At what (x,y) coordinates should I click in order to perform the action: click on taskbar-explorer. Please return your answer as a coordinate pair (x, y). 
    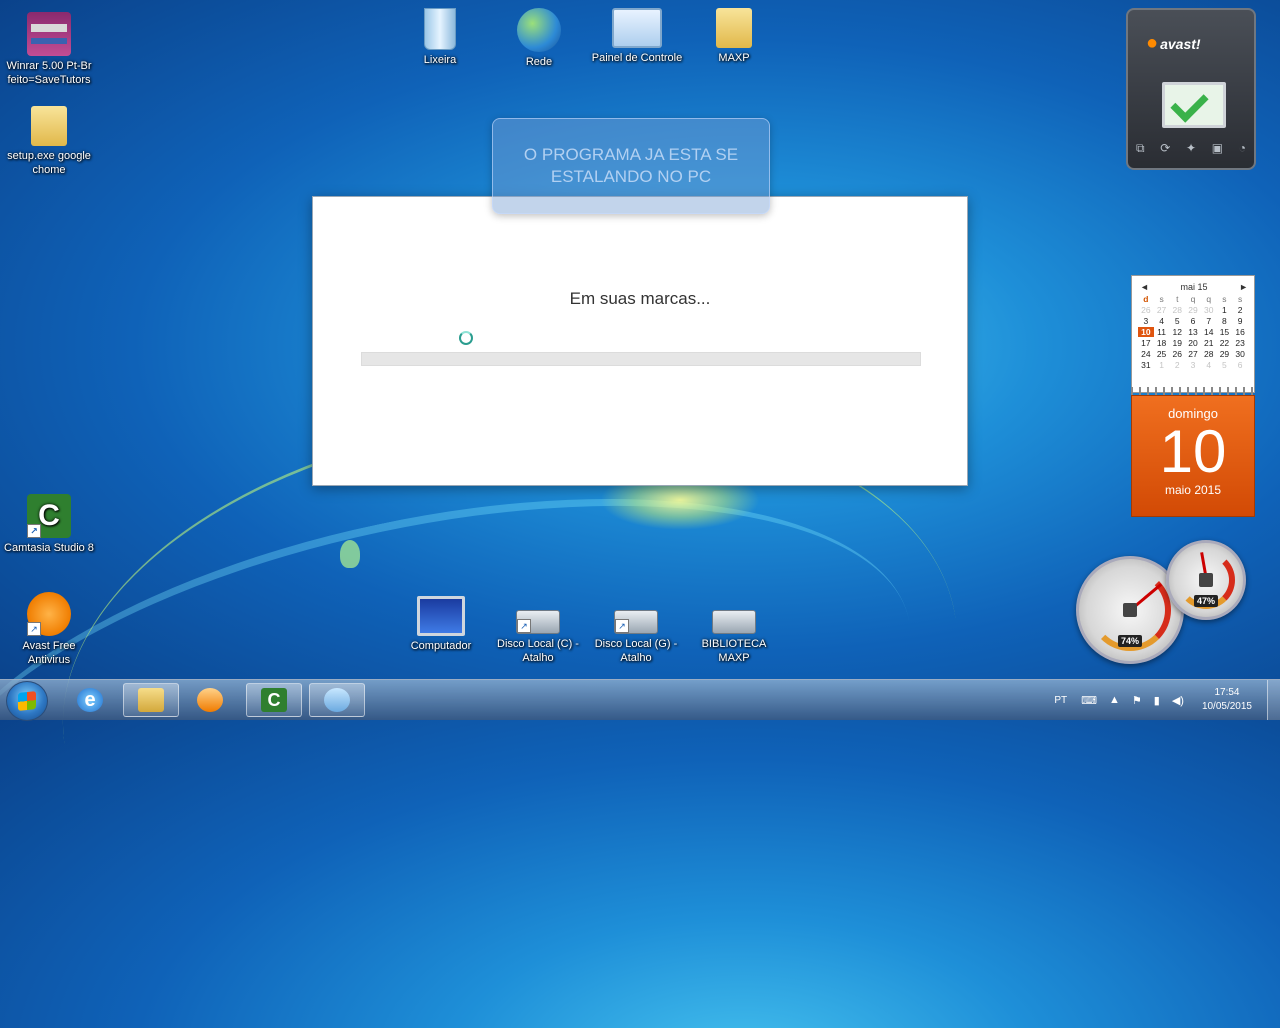
    Looking at the image, I should click on (151, 700).